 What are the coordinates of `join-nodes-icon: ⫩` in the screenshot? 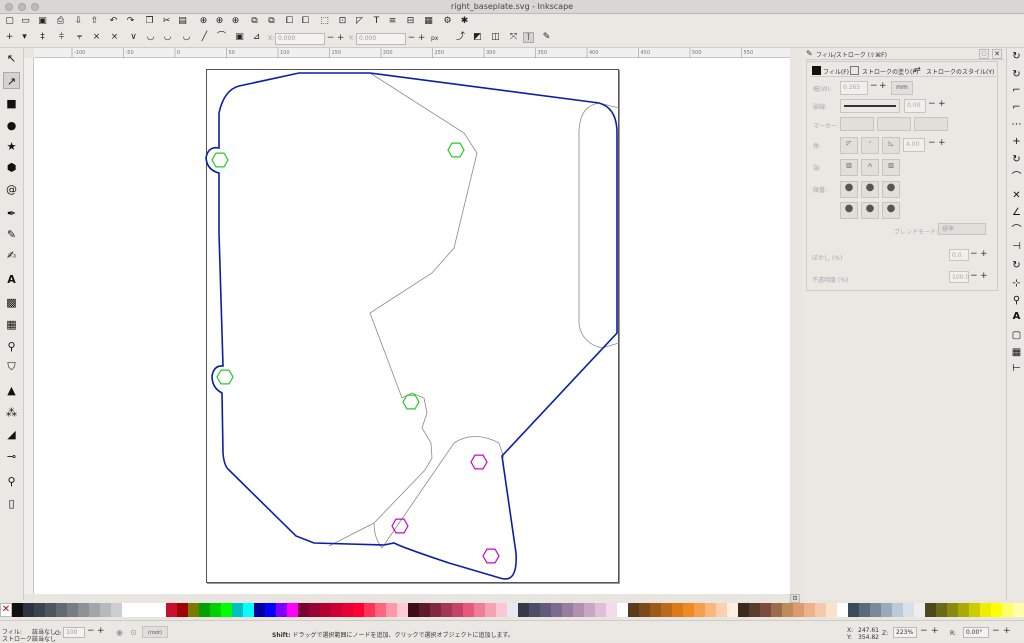 It's located at (61, 37).